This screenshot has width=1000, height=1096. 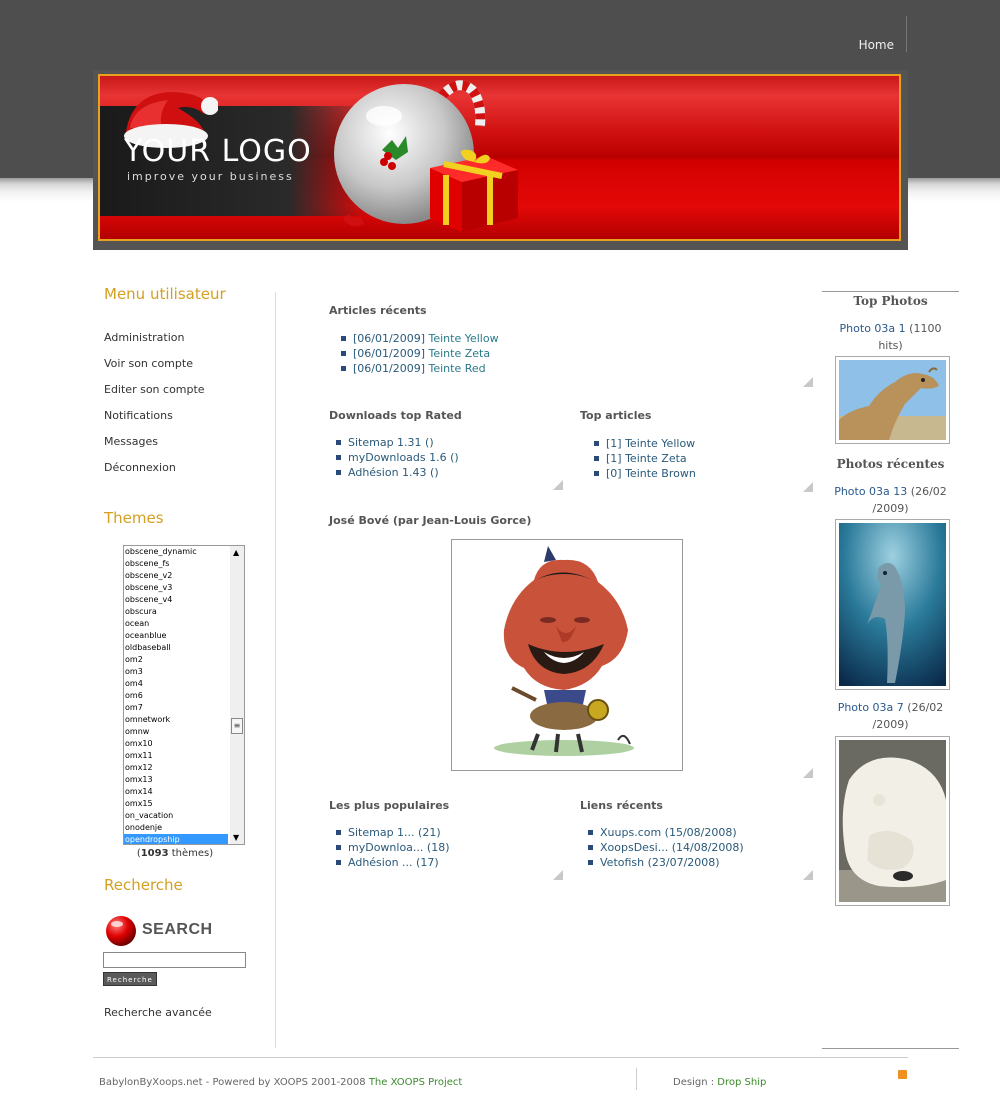 I want to click on list-item: Sitemap 1... (21), so click(x=393, y=832).